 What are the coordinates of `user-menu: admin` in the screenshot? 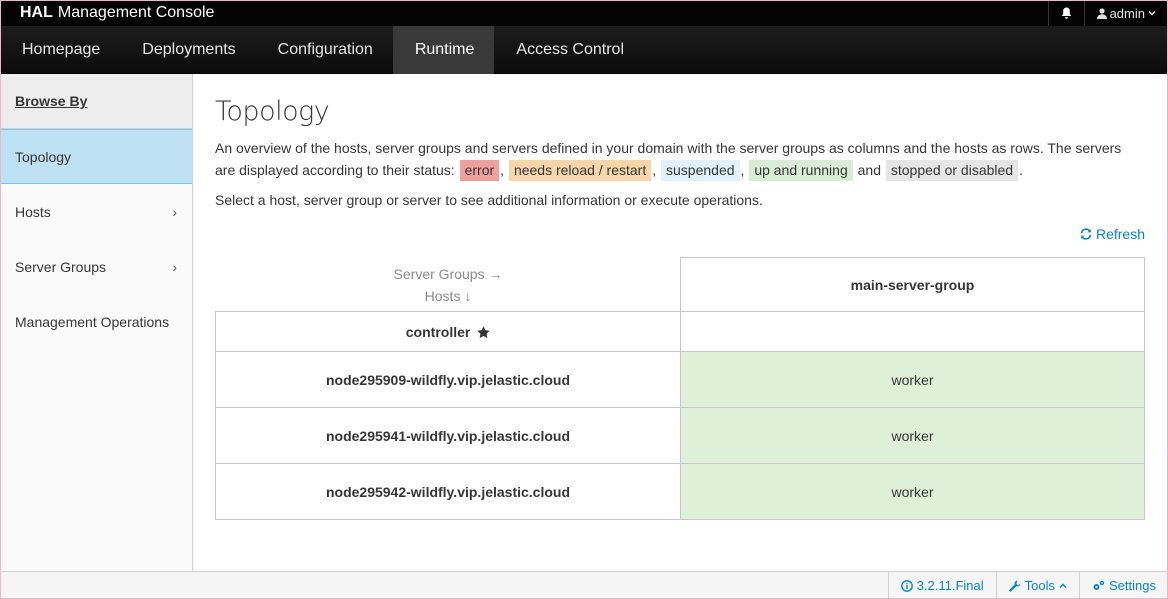 It's located at (1125, 13).